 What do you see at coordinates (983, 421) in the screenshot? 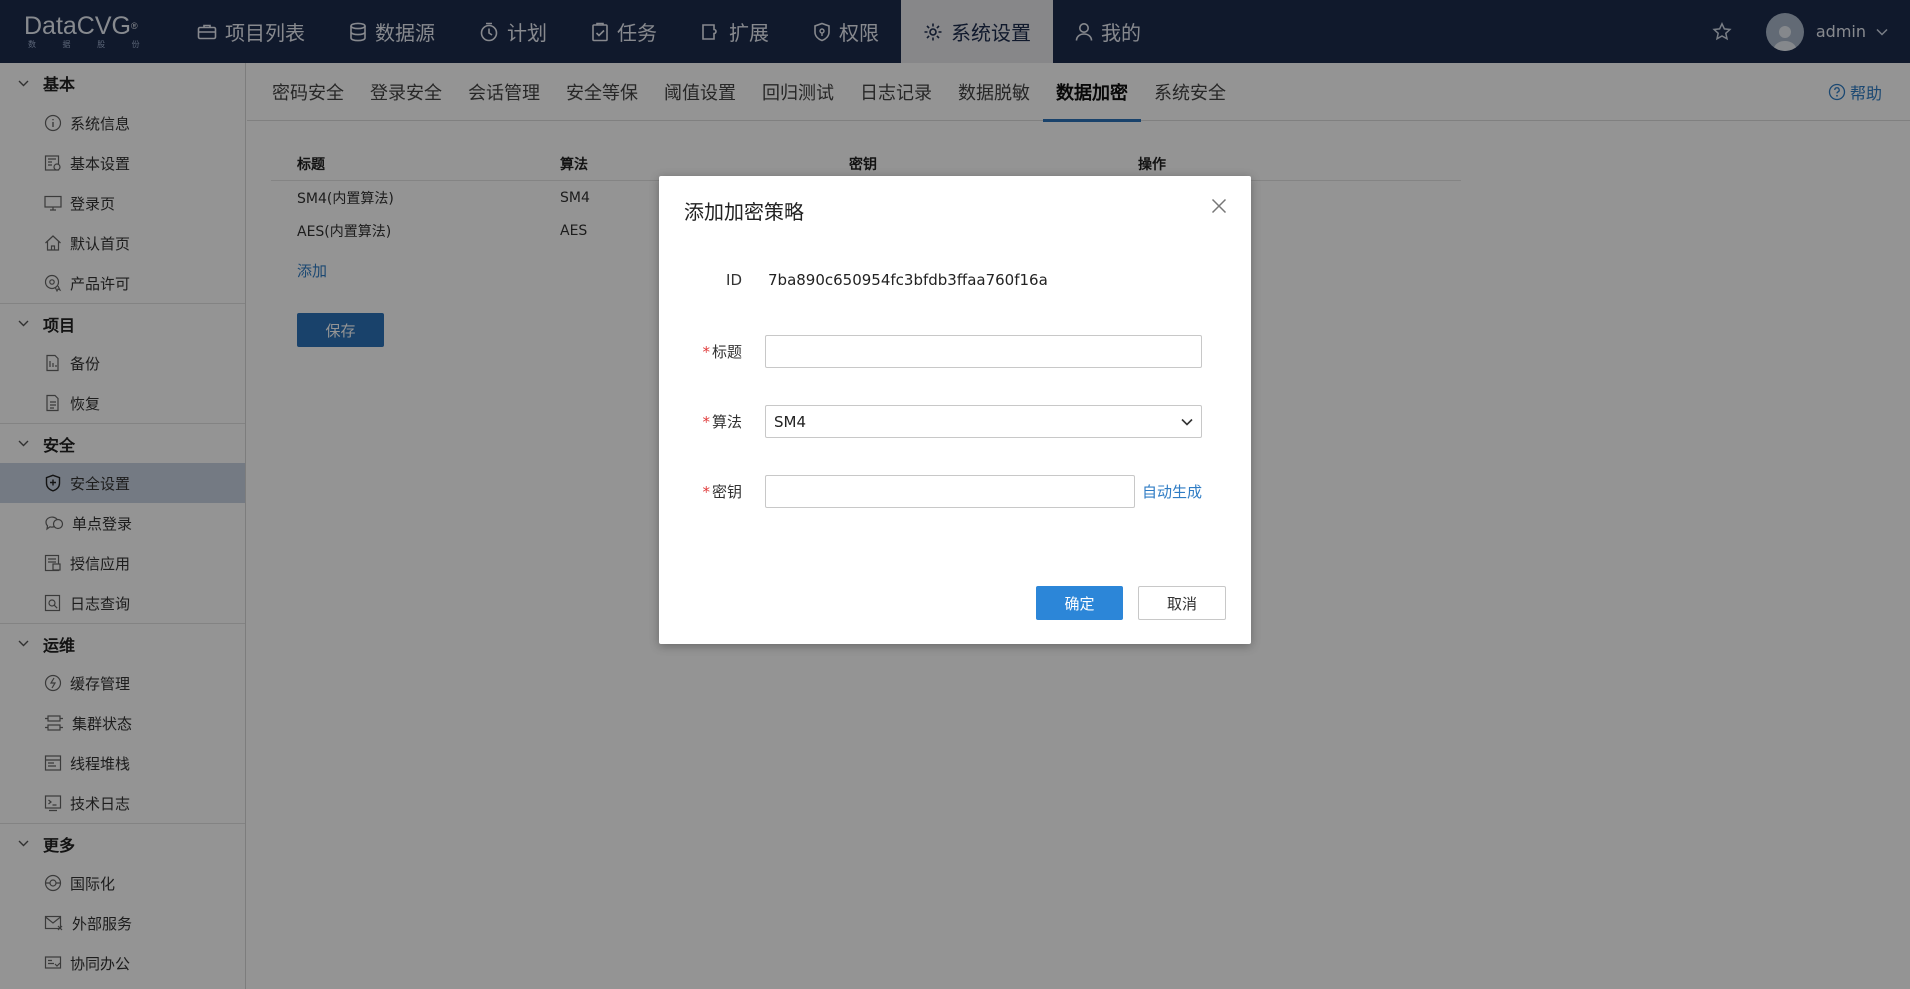
I see `algorithm-select: SM4` at bounding box center [983, 421].